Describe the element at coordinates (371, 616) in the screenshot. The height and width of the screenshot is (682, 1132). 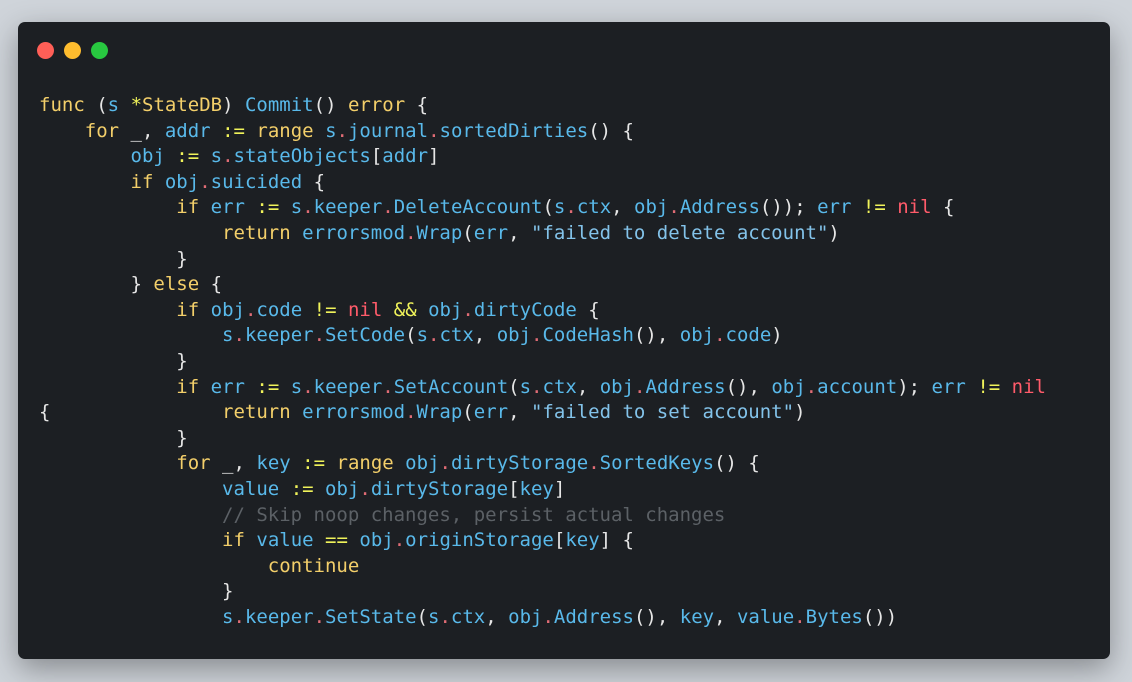
I see `code-token: SetState` at that location.